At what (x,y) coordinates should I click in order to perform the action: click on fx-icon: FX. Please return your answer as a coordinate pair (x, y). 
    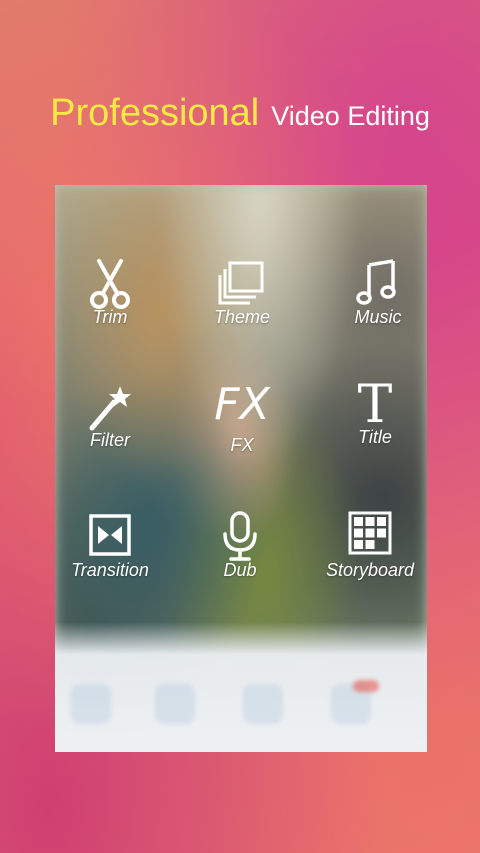
    Looking at the image, I should click on (242, 404).